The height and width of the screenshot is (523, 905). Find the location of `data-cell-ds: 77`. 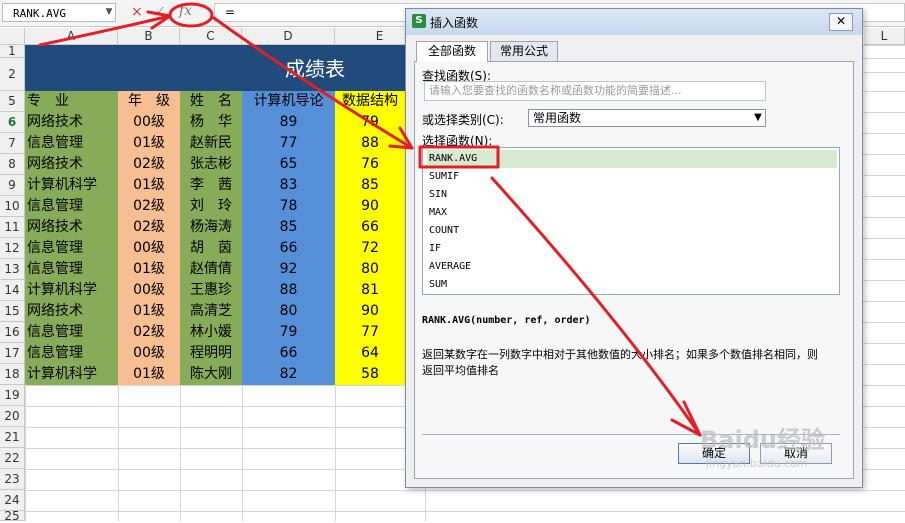

data-cell-ds: 77 is located at coordinates (370, 332).